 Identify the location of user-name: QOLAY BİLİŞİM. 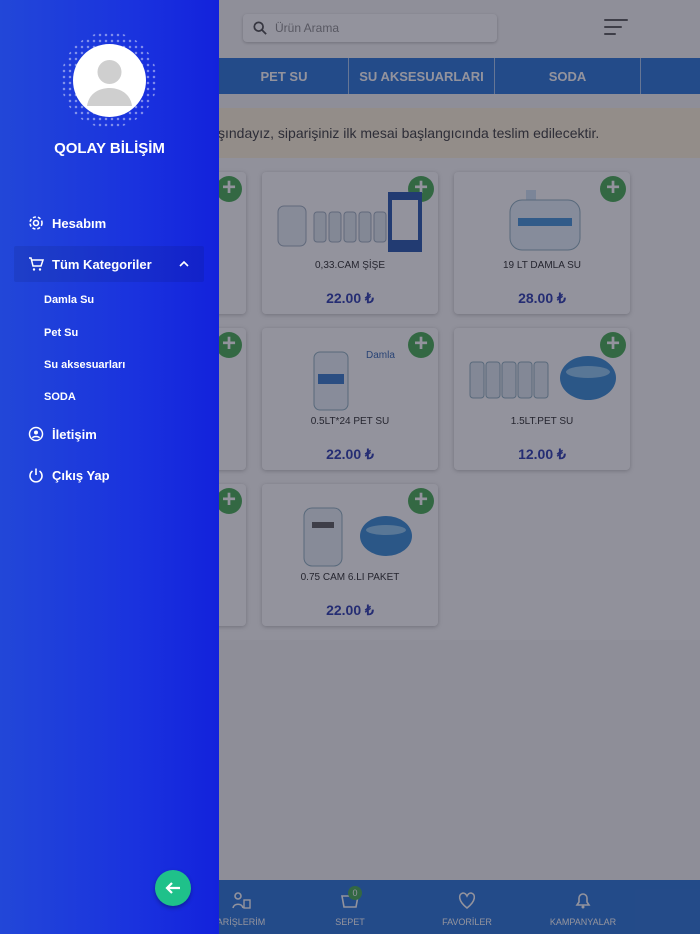
(109, 148).